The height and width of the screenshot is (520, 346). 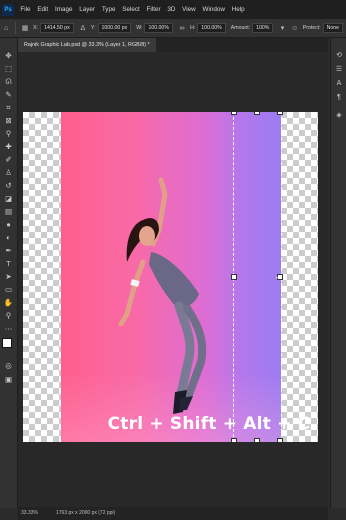 I want to click on menu-view: View, so click(x=189, y=9).